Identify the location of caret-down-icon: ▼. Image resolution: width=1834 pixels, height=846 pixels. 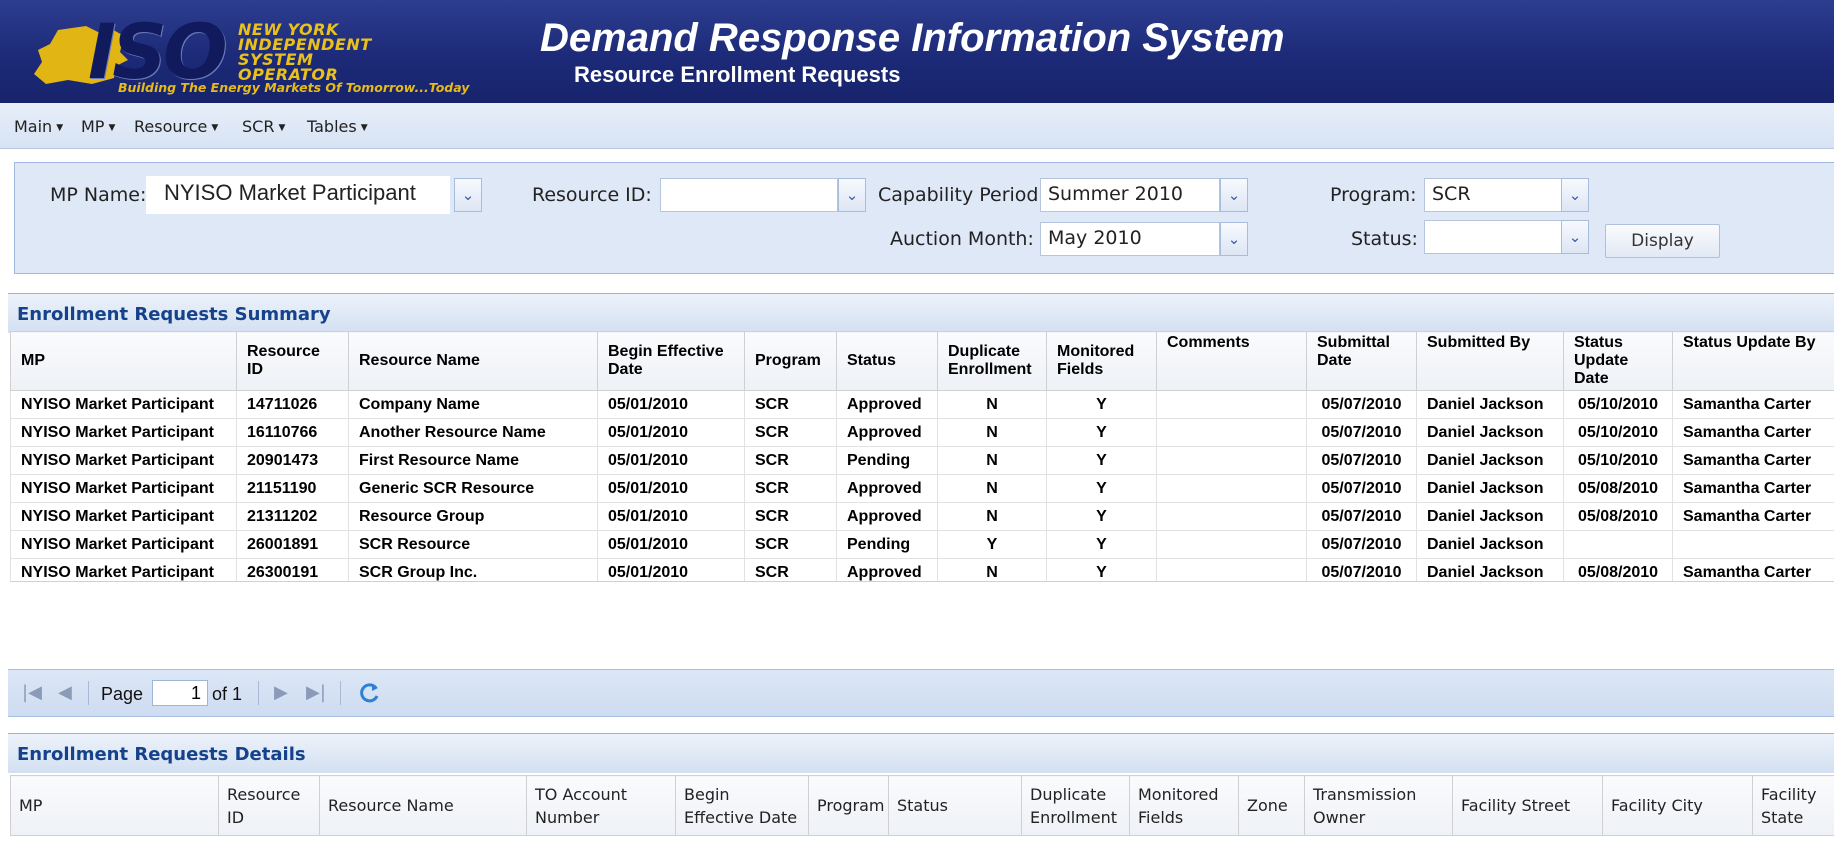
(60, 128).